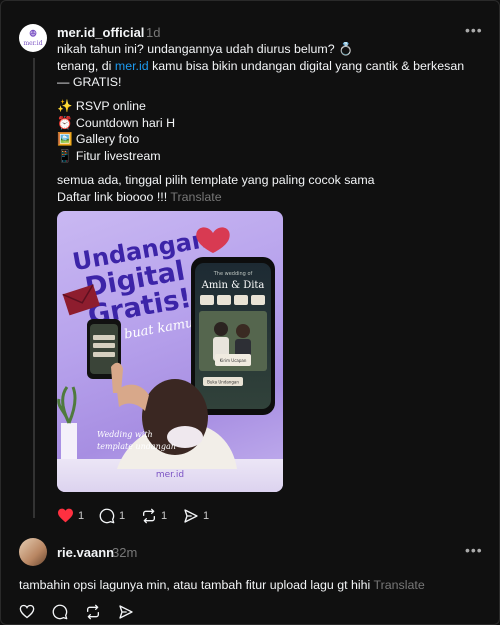 The height and width of the screenshot is (625, 500). I want to click on reply-time: 32m, so click(125, 552).